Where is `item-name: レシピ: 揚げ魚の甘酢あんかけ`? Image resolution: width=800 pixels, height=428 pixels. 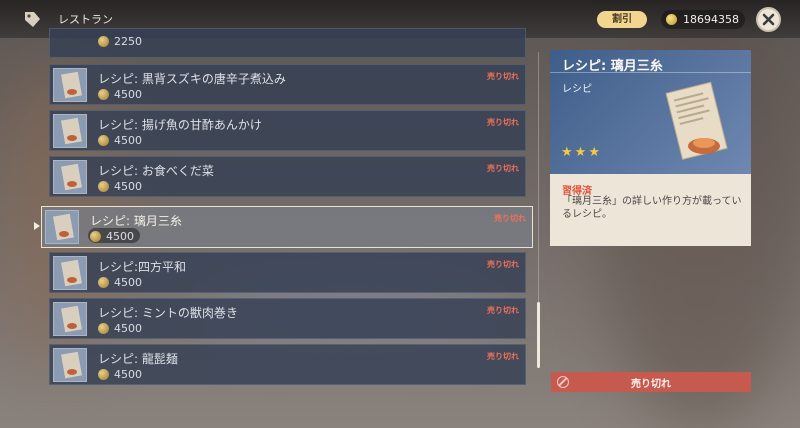
item-name: レシピ: 揚げ魚の甘酢あんかけ is located at coordinates (180, 125).